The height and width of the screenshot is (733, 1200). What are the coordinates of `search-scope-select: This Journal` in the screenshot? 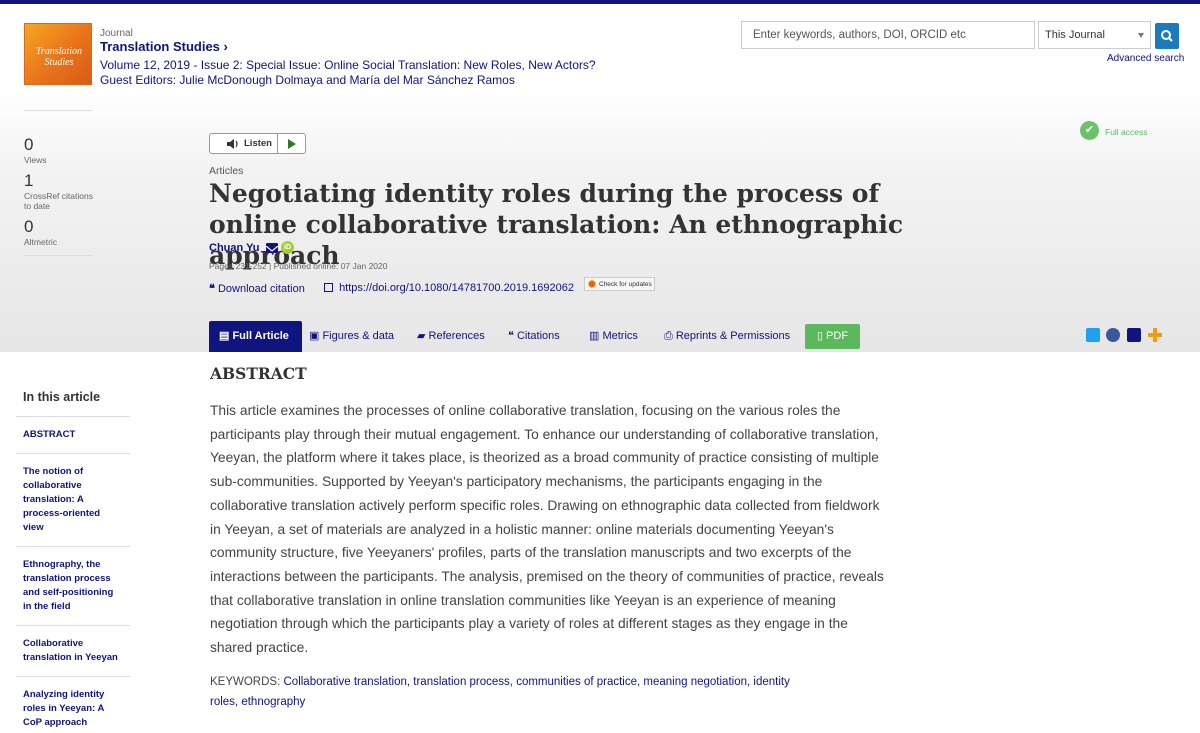 It's located at (1094, 35).